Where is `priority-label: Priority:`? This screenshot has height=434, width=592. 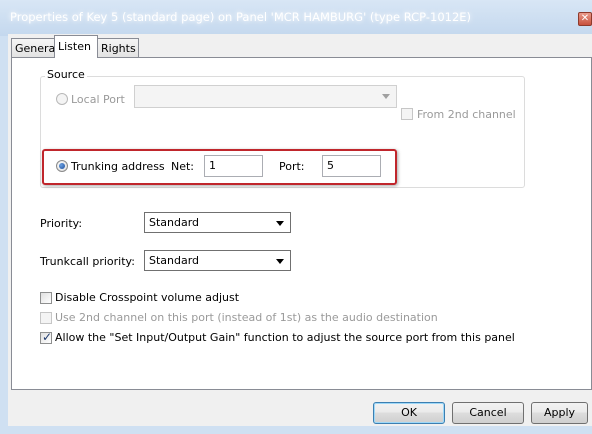 priority-label: Priority: is located at coordinates (61, 223).